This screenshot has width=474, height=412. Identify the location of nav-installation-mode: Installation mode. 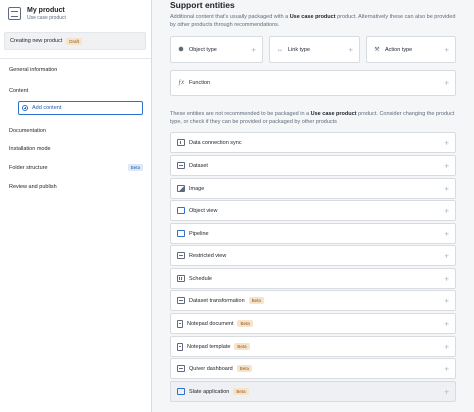
(76, 149).